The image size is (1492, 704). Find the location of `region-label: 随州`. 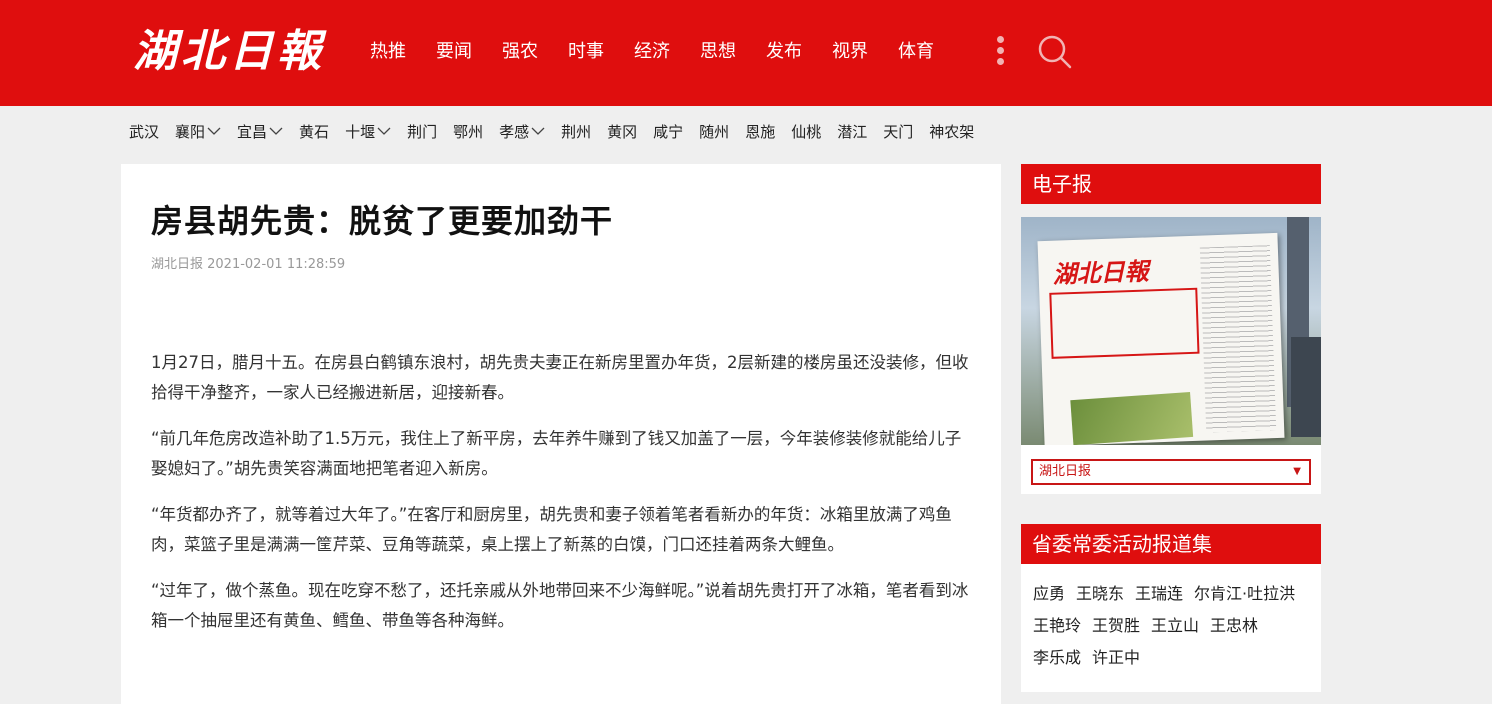

region-label: 随州 is located at coordinates (714, 131).